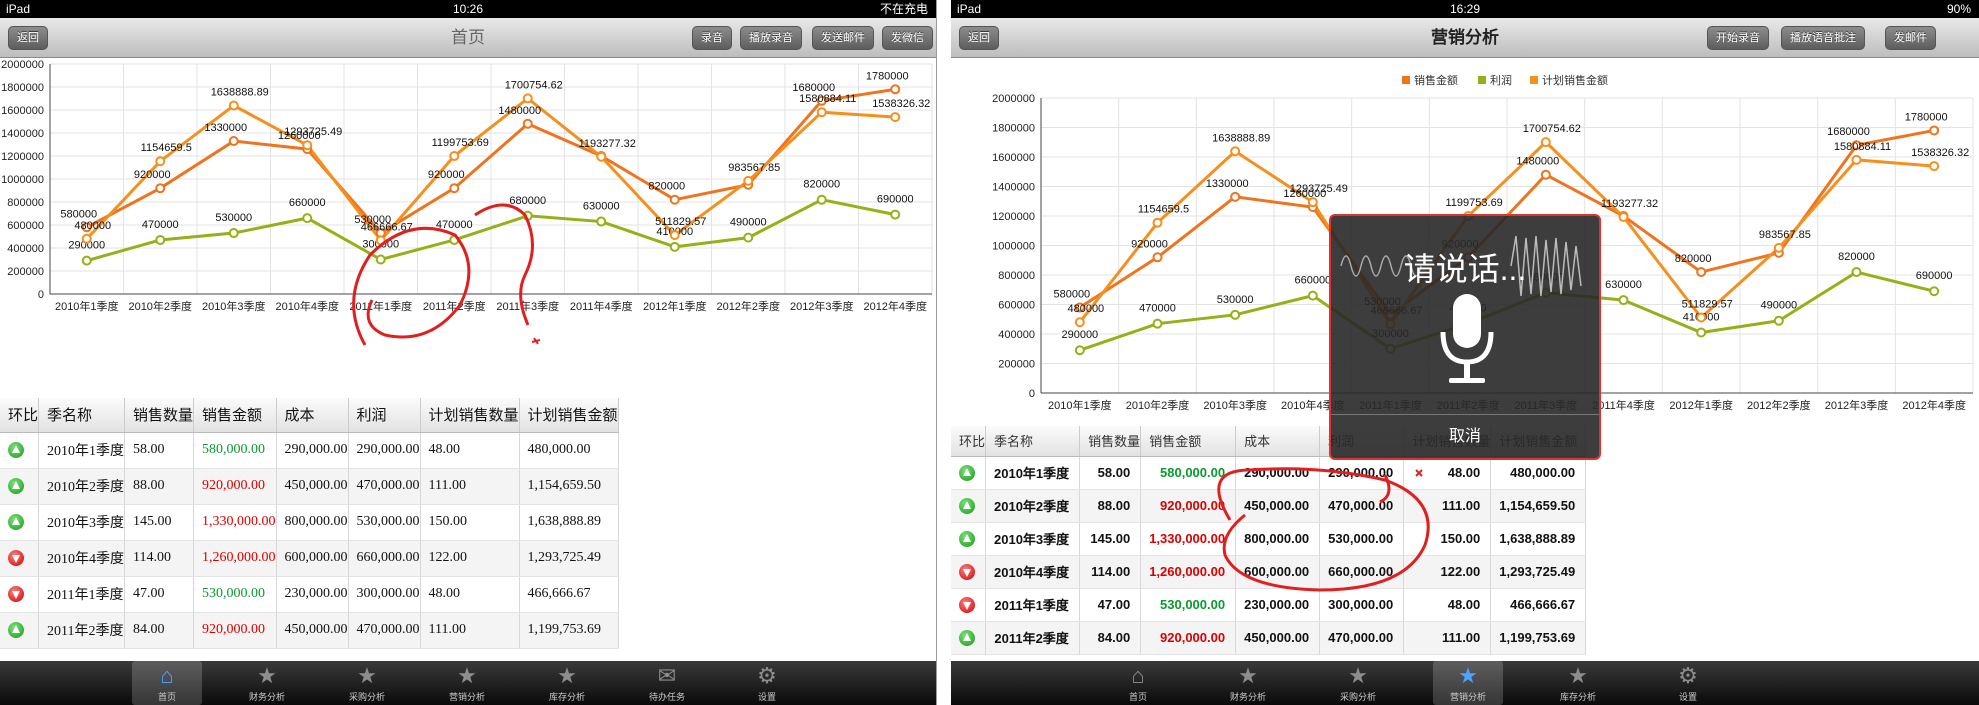 This screenshot has height=705, width=1979. Describe the element at coordinates (235, 450) in the screenshot. I see `amount-cell: 580,000.00` at that location.